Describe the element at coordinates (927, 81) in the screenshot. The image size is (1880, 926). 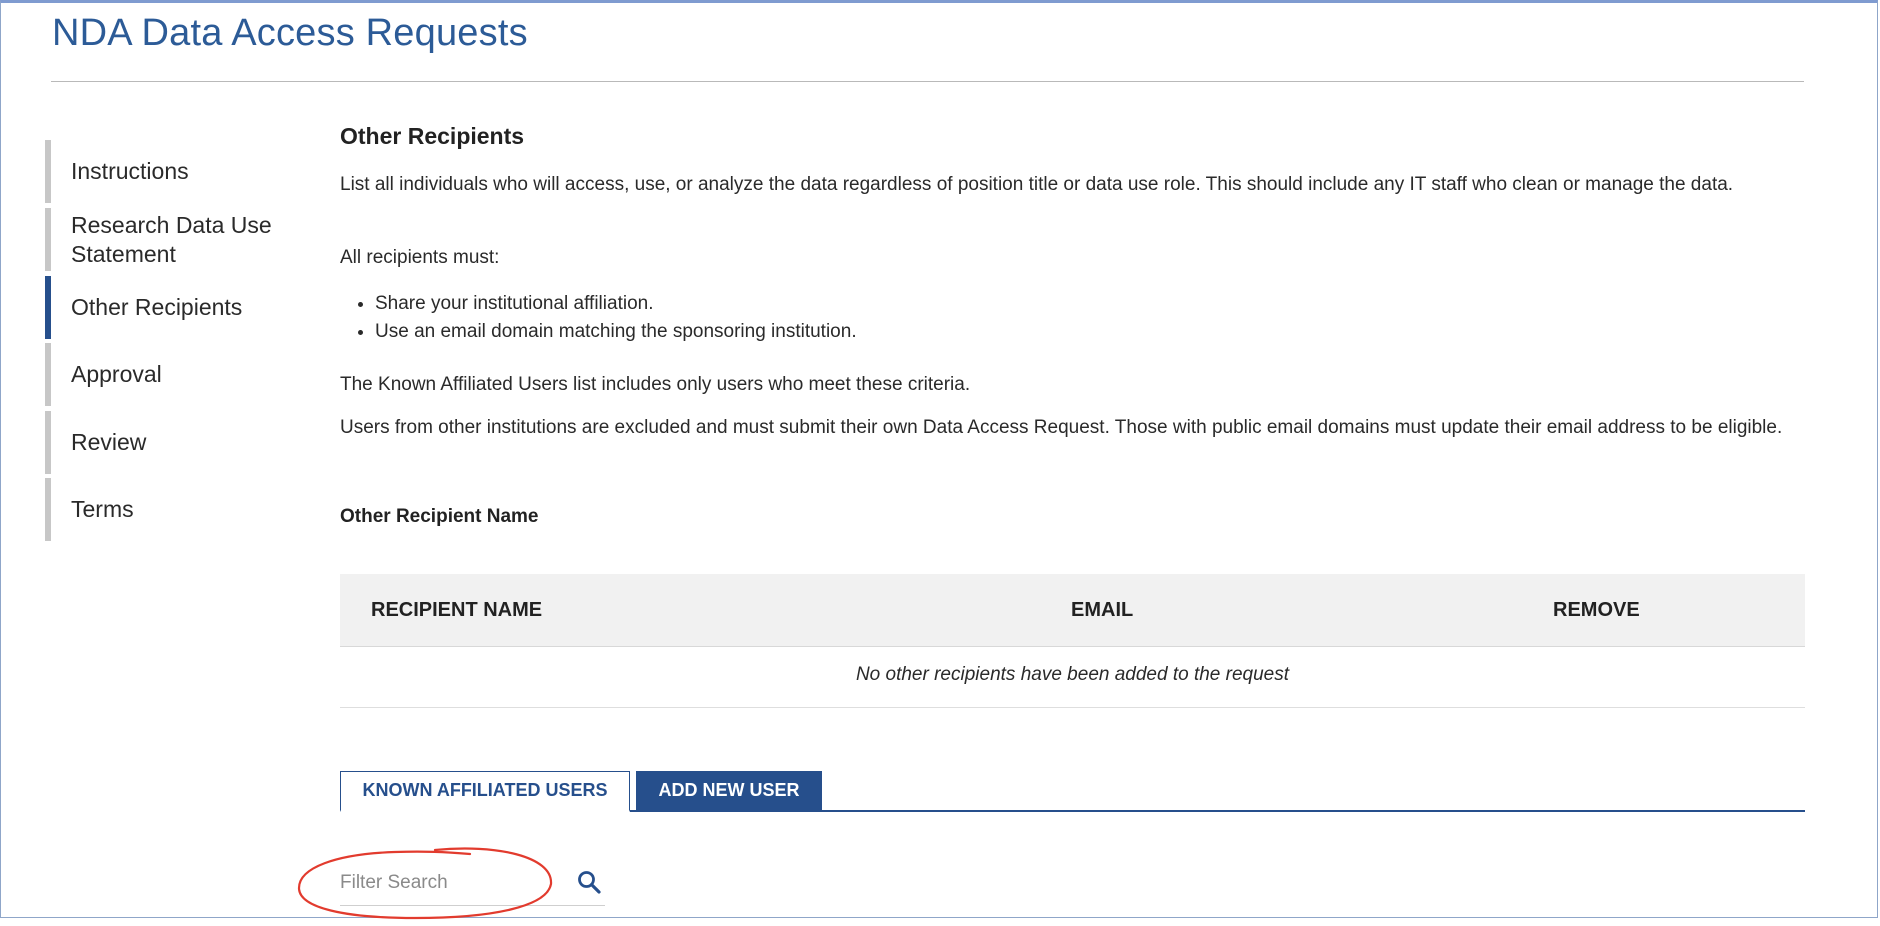
I see `title-divider` at that location.